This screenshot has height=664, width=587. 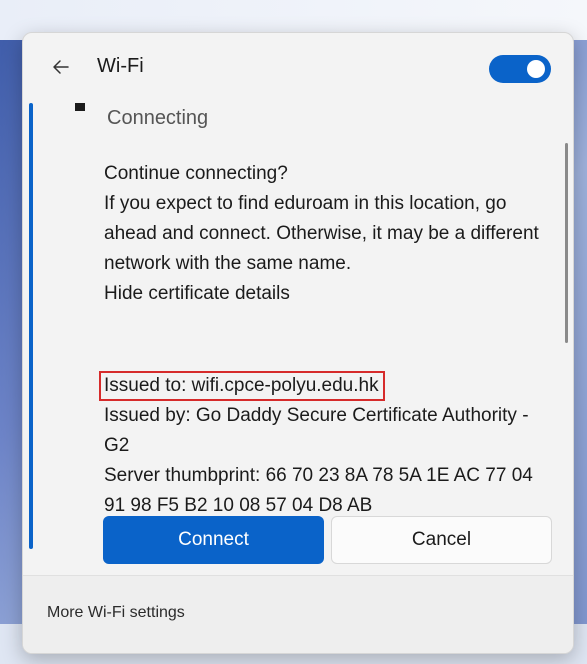 What do you see at coordinates (298, 68) in the screenshot?
I see `flyout-header: Wi-Fi` at bounding box center [298, 68].